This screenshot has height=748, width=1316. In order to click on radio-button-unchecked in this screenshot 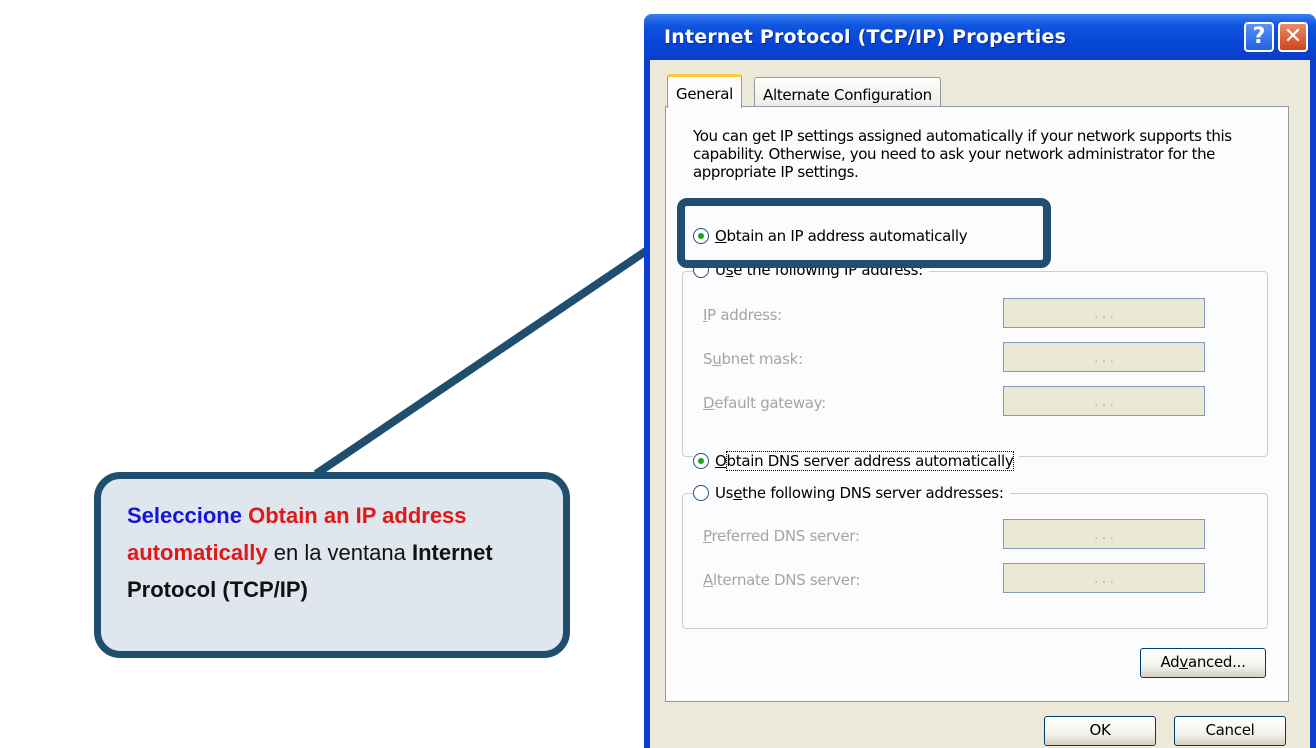, I will do `click(701, 493)`.